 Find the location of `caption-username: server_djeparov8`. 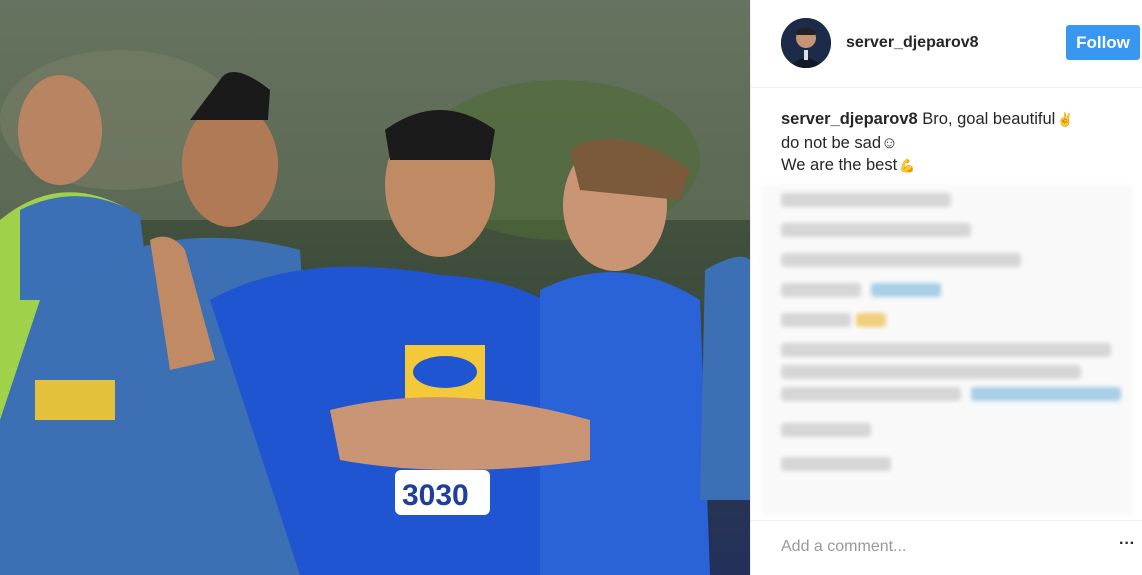

caption-username: server_djeparov8 is located at coordinates (849, 119).